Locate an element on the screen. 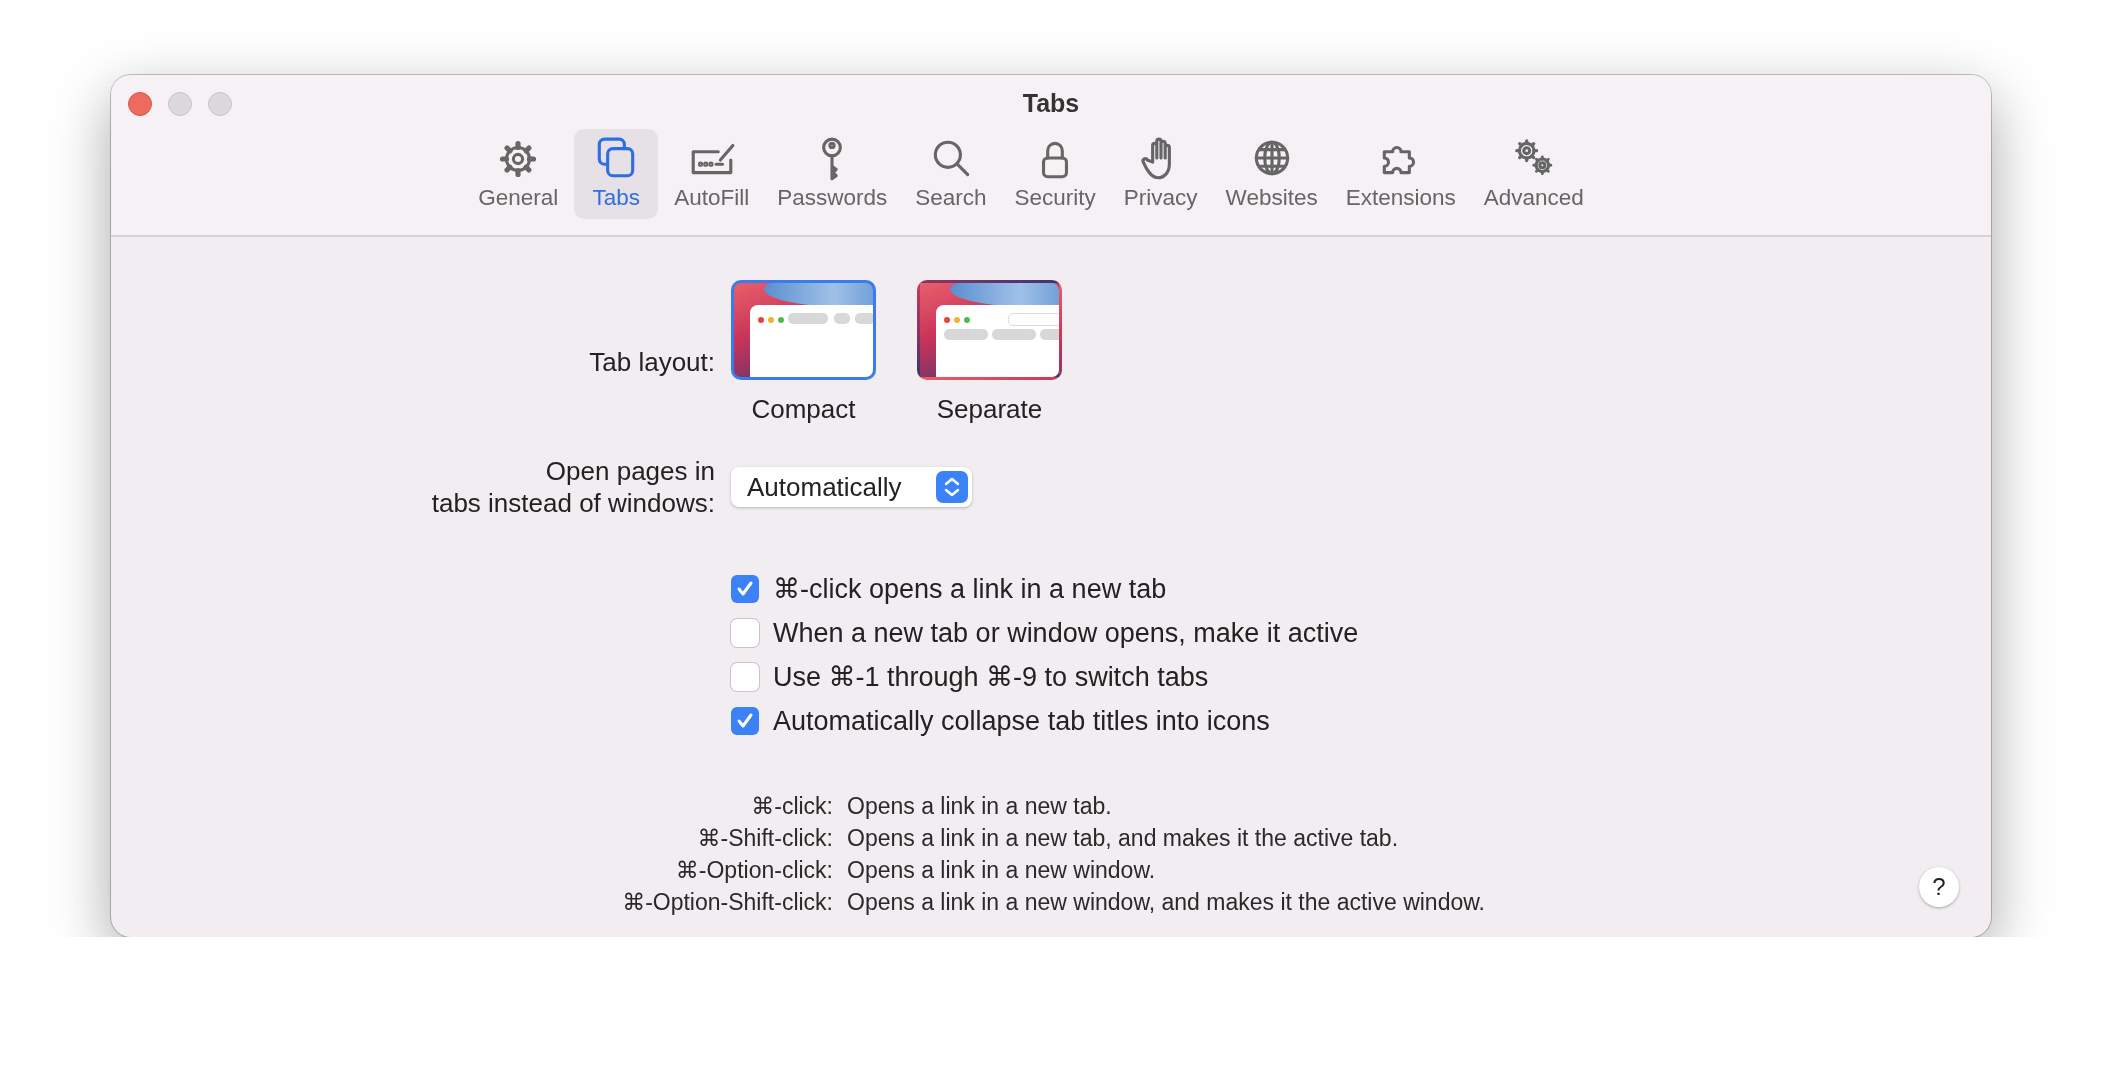  toolbar-tab: Passwords is located at coordinates (832, 174).